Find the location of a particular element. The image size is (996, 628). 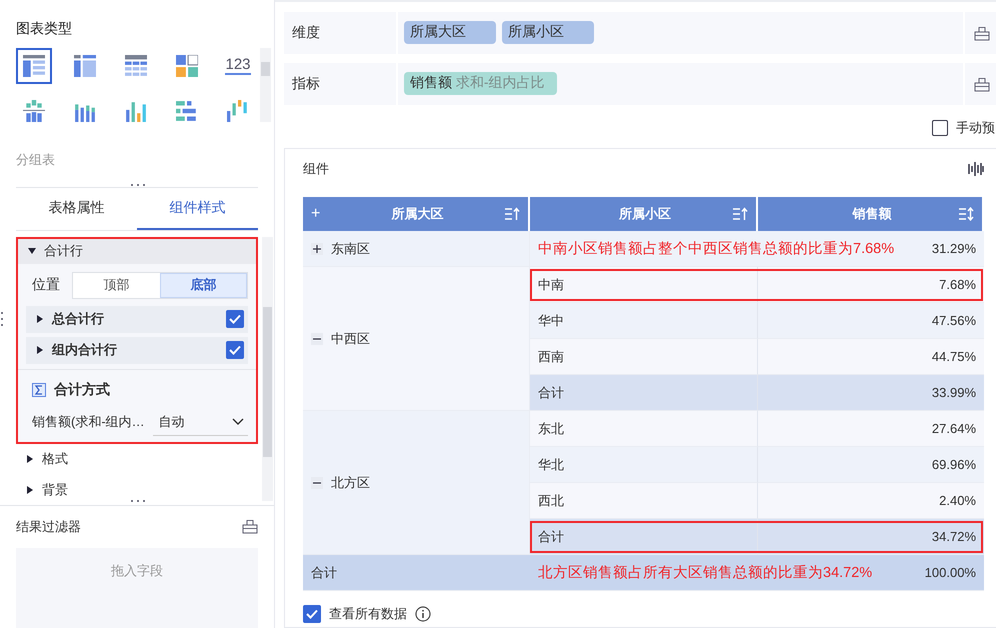

checkbox-label: 查看所有数据 is located at coordinates (368, 614).